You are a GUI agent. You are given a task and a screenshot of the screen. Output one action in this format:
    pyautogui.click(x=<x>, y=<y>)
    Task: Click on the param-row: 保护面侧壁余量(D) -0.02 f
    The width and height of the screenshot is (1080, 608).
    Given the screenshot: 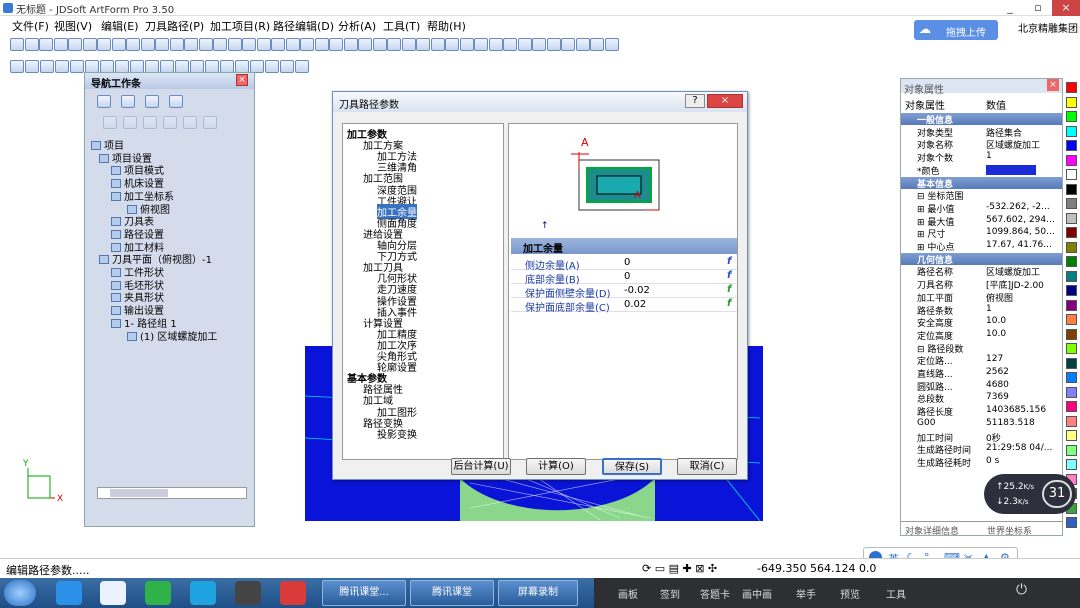 What is the action you would take?
    pyautogui.click(x=624, y=292)
    